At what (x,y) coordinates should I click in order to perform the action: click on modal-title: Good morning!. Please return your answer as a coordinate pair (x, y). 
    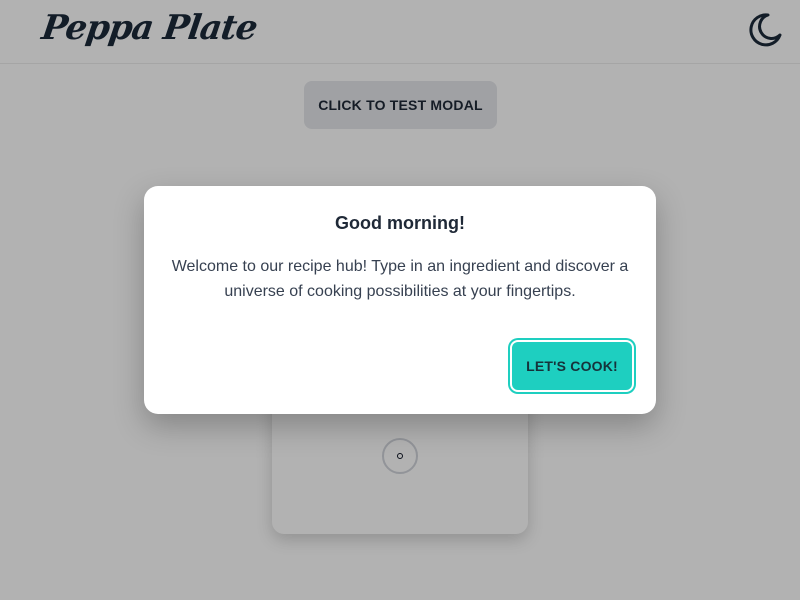
    Looking at the image, I should click on (400, 223).